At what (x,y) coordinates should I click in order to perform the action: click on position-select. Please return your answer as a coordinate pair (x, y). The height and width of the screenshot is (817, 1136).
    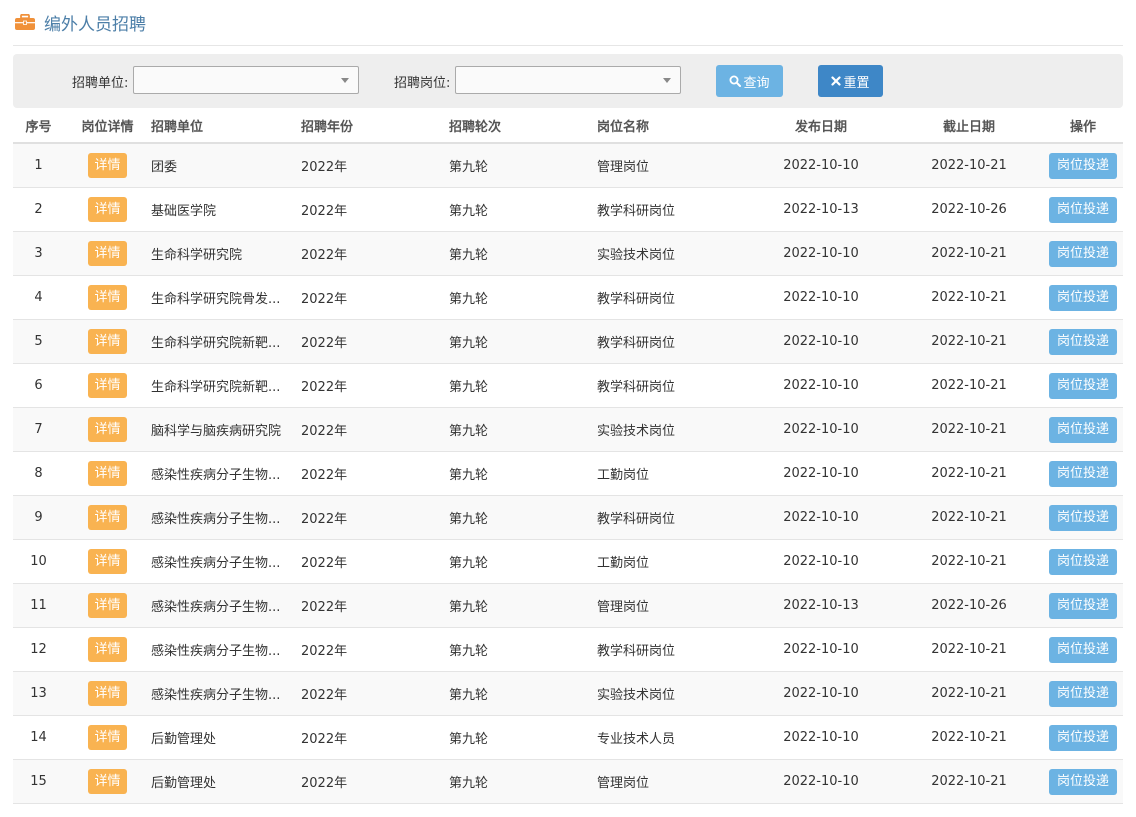
    Looking at the image, I should click on (568, 80).